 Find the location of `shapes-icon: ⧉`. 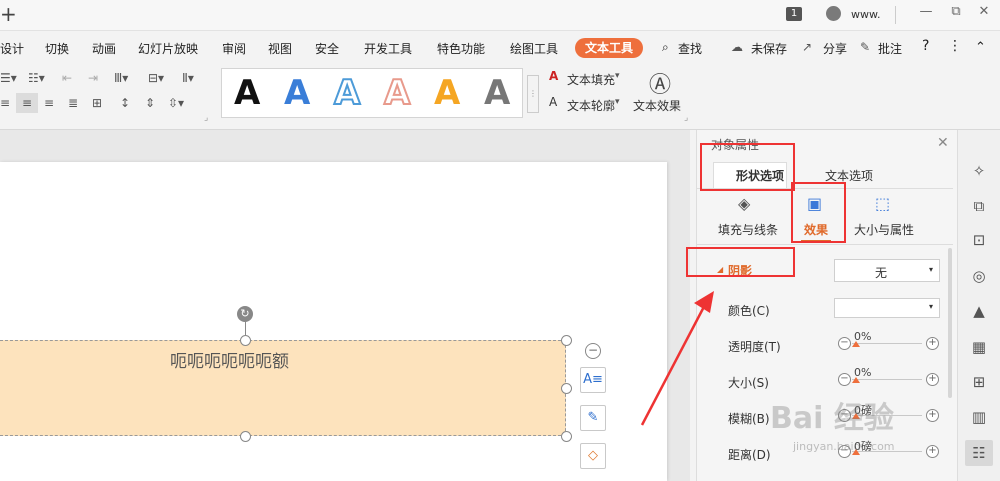

shapes-icon: ⧉ is located at coordinates (979, 206).